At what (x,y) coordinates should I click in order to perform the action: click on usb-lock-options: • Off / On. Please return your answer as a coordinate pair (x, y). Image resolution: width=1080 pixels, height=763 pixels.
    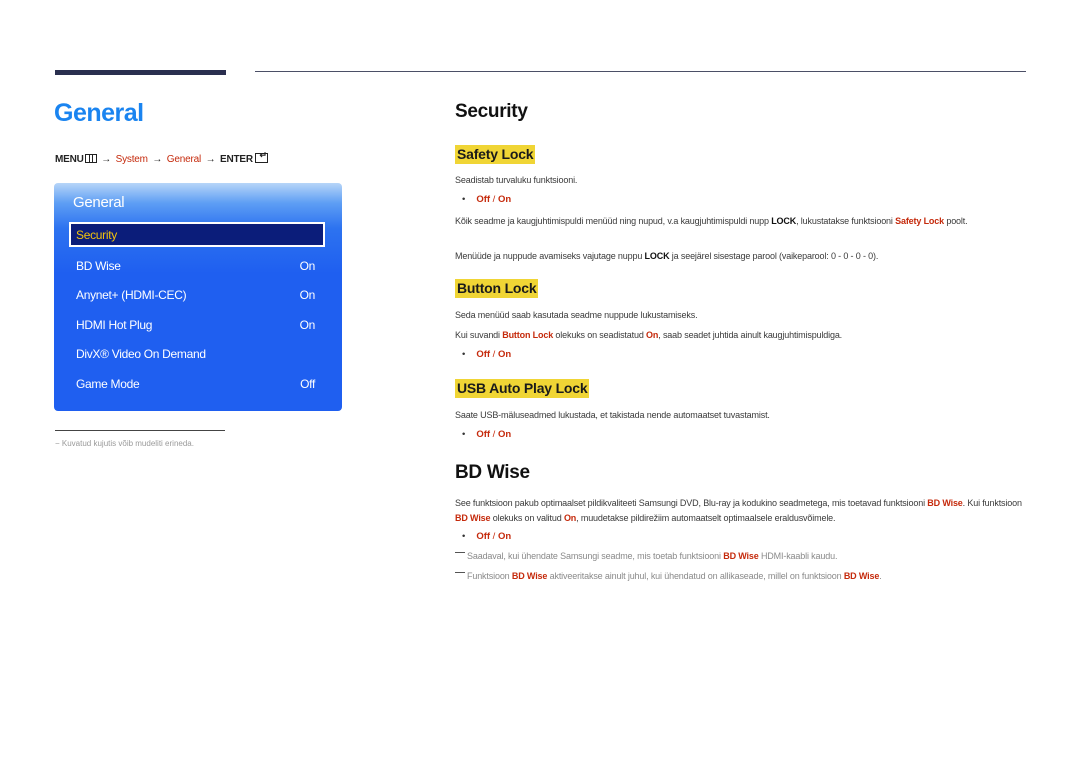
    Looking at the image, I should click on (486, 434).